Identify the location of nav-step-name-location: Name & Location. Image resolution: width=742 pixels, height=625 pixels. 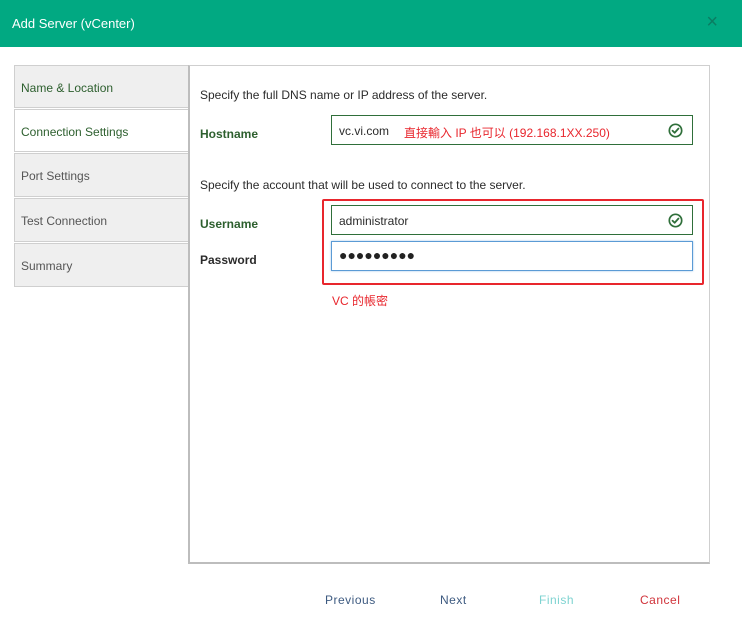
(102, 86).